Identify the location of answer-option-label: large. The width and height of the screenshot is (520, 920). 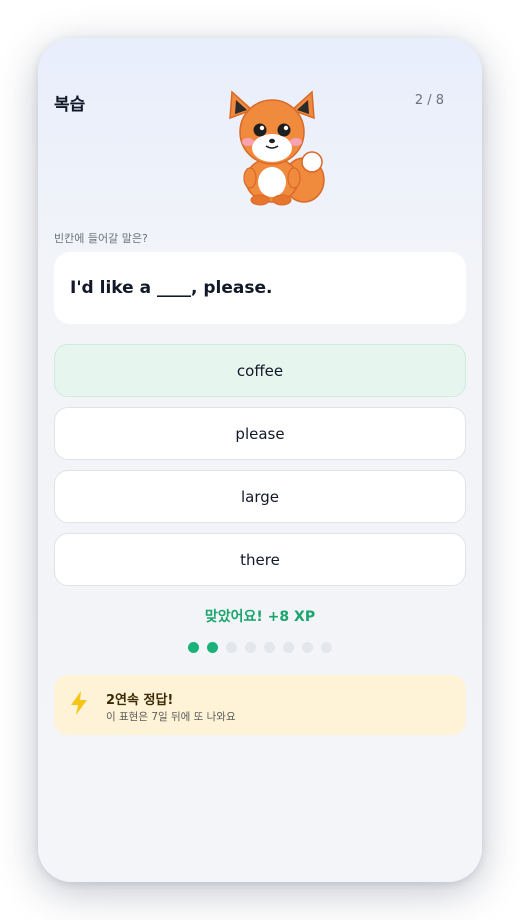
(259, 496).